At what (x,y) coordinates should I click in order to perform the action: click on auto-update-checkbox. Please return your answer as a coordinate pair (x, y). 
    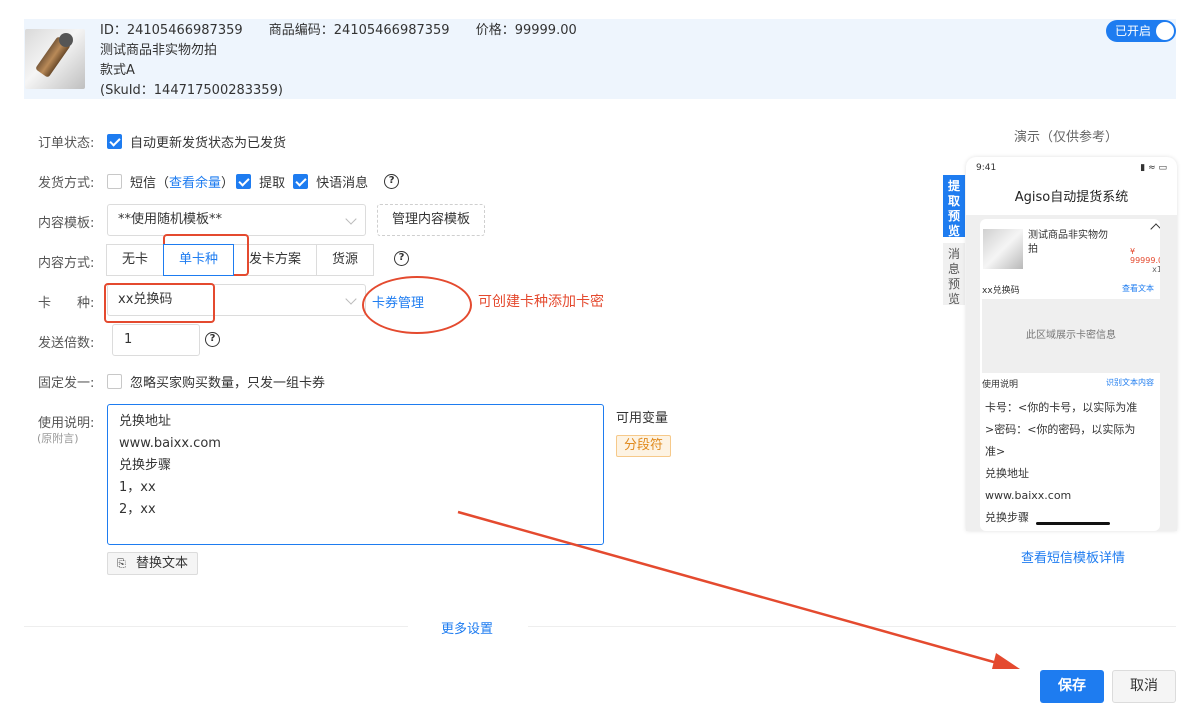
    Looking at the image, I should click on (114, 141).